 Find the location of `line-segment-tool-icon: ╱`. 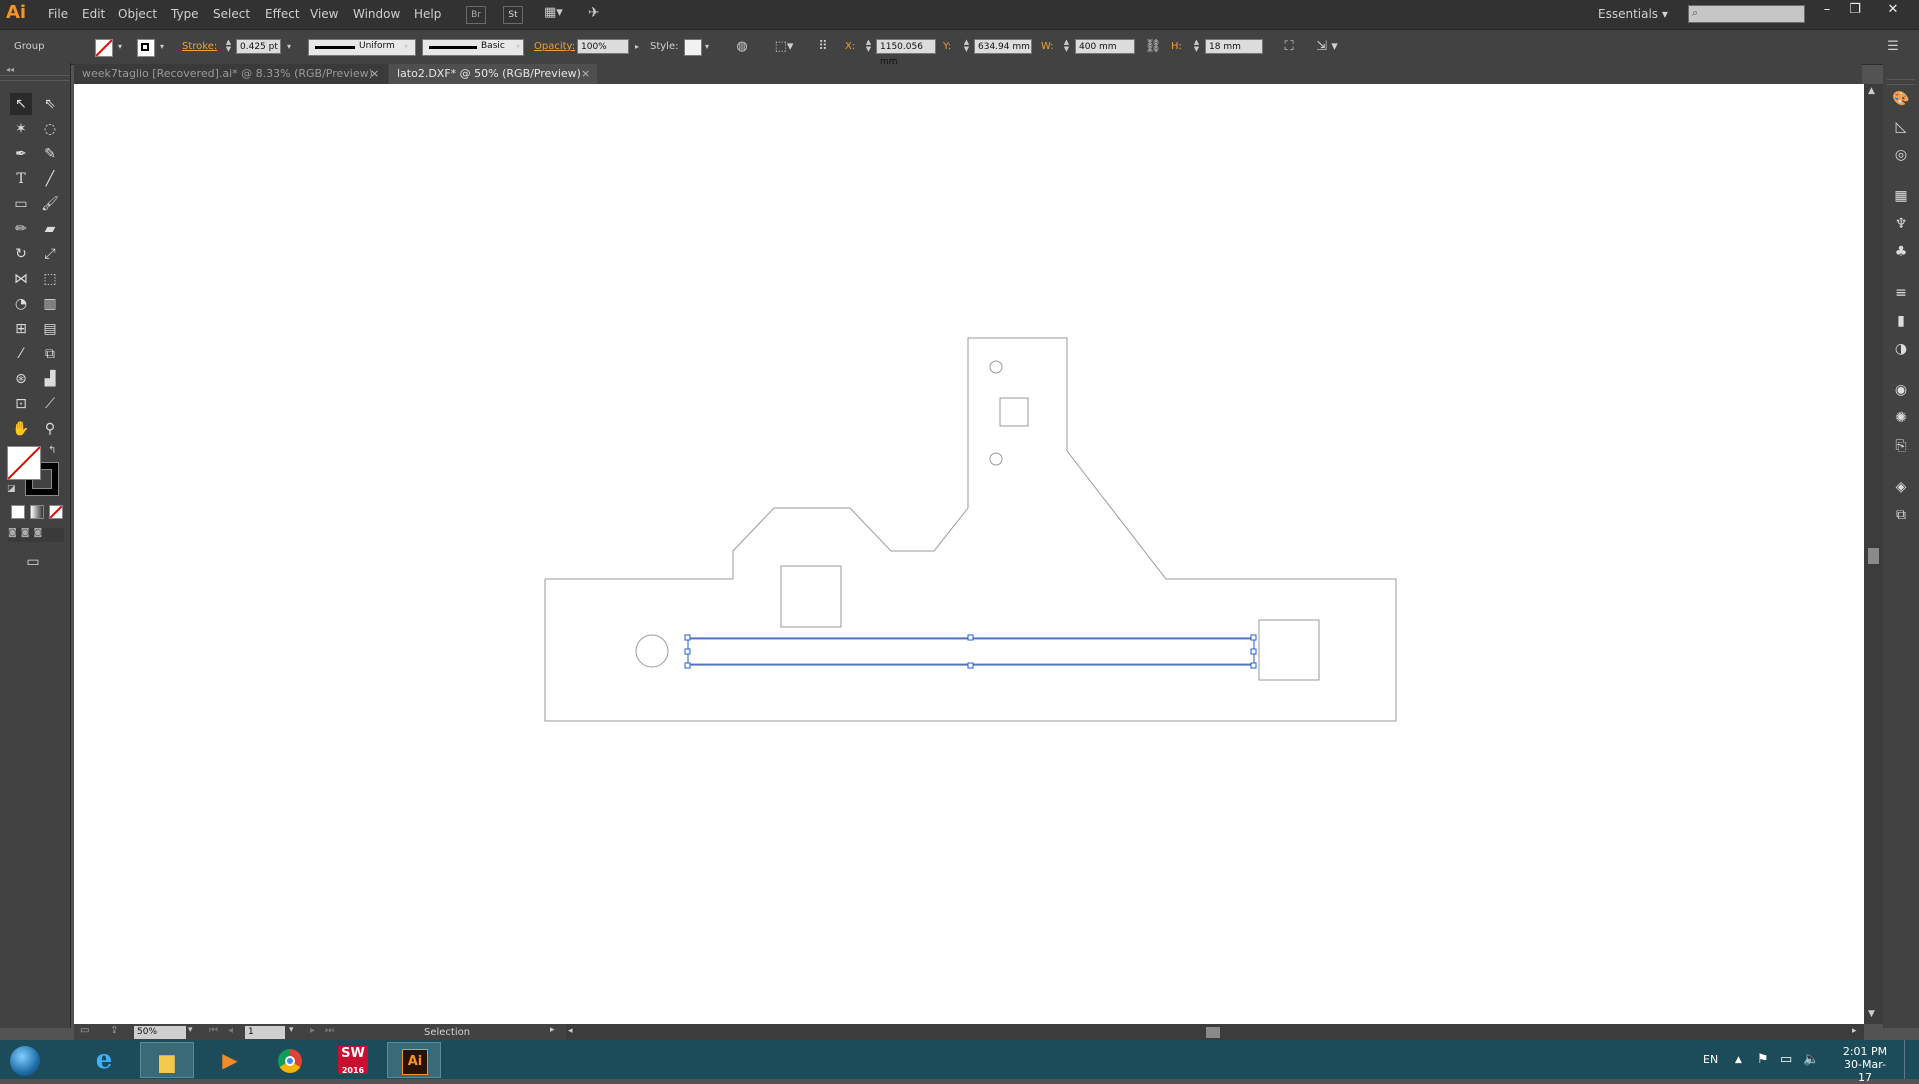

line-segment-tool-icon: ╱ is located at coordinates (50, 179).